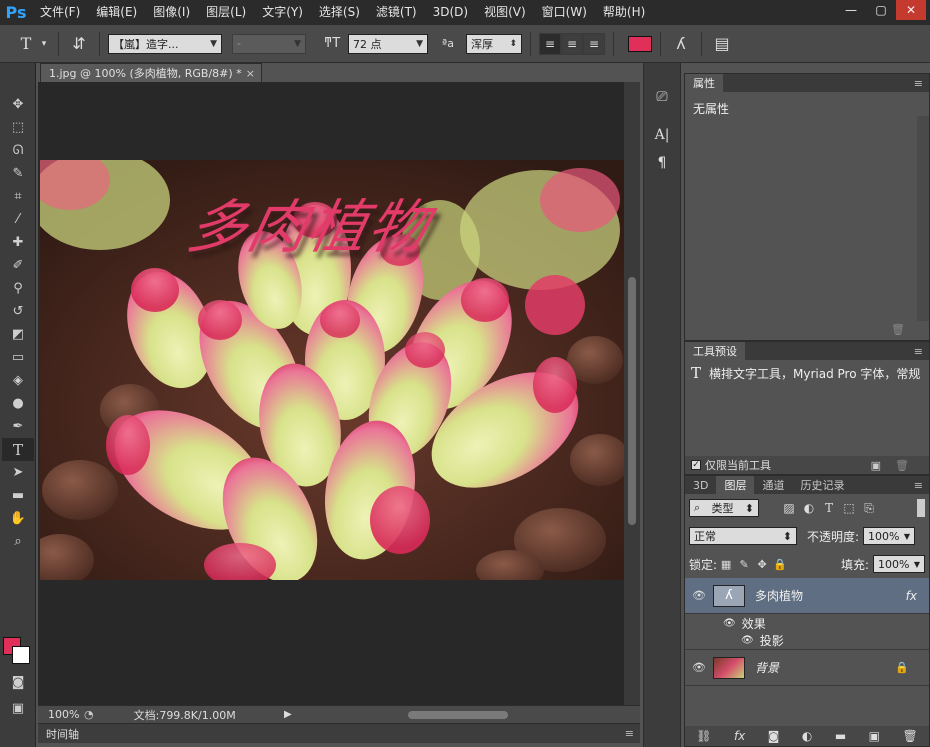 Image resolution: width=930 pixels, height=747 pixels. Describe the element at coordinates (624, 12) in the screenshot. I see `menu-help: 帮助(H)` at that location.